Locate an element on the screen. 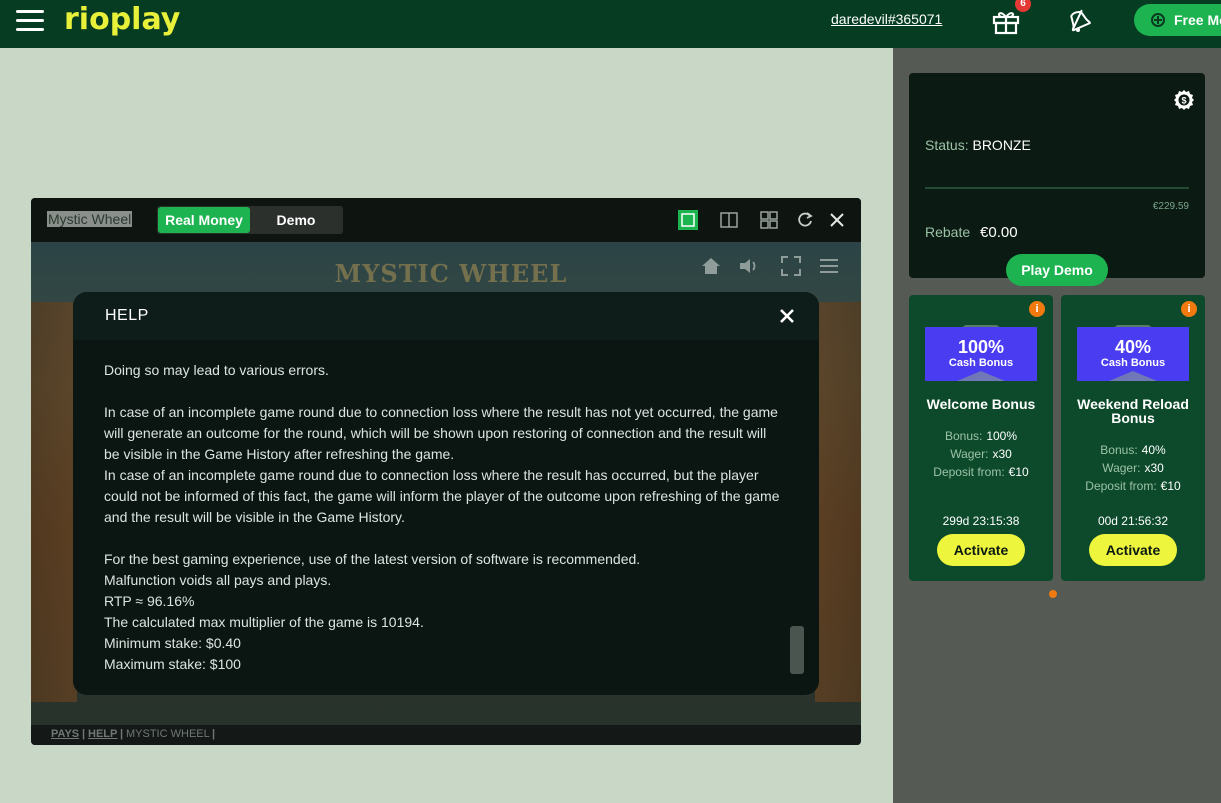  status-label: Status: is located at coordinates (947, 145).